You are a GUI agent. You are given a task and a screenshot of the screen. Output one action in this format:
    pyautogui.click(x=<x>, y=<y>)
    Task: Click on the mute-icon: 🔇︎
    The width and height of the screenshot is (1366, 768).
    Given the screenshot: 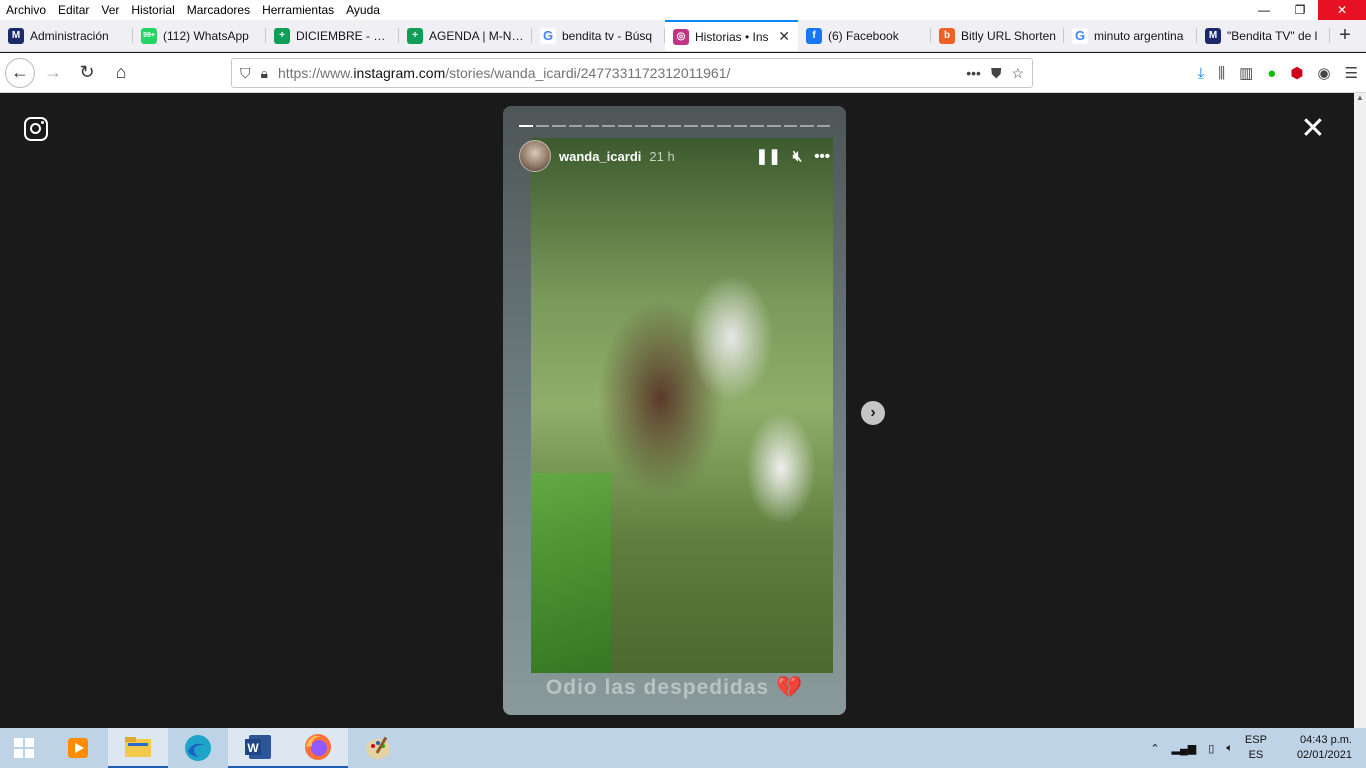 What is the action you would take?
    pyautogui.click(x=797, y=156)
    